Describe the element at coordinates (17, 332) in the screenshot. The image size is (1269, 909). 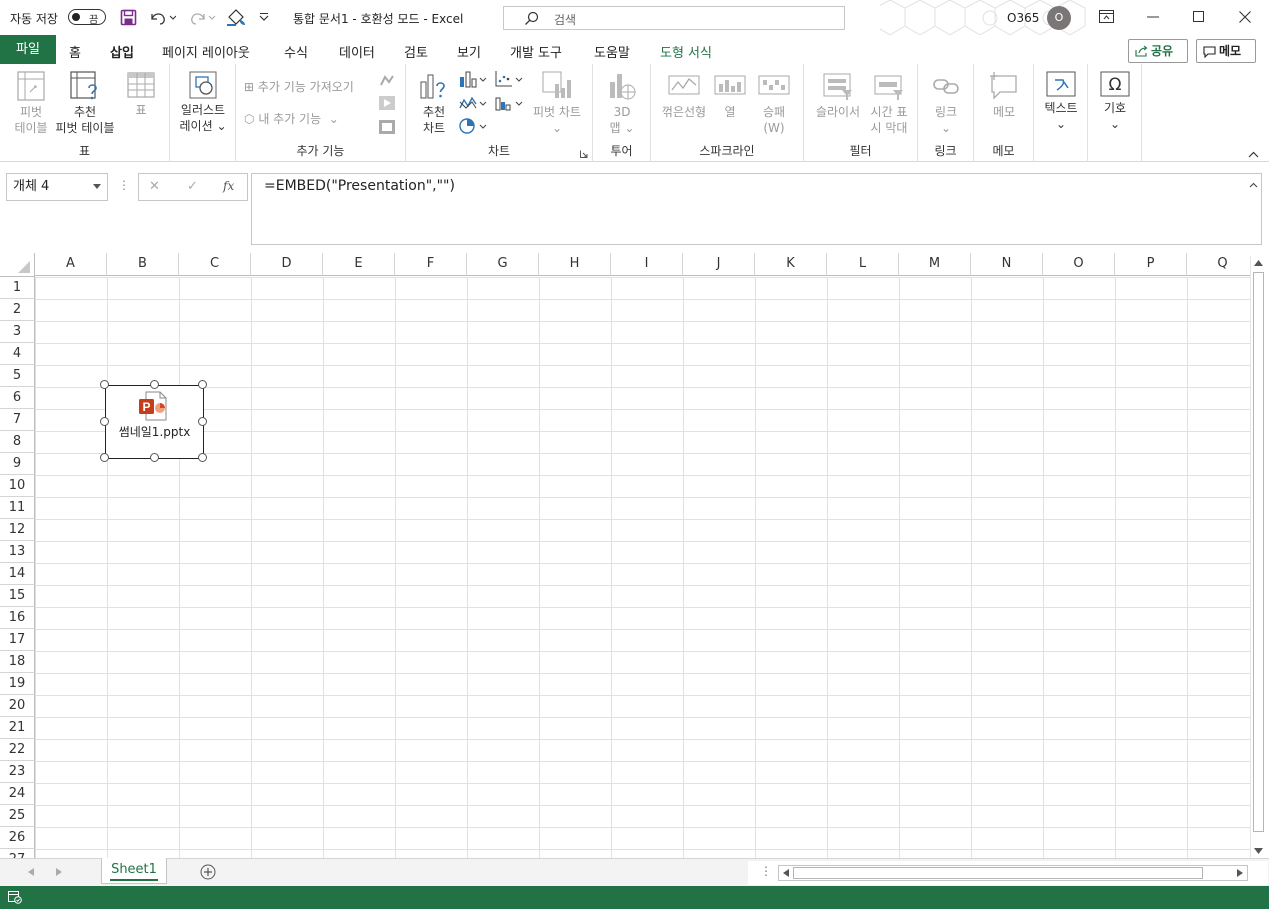
I see `row-header-3: 3` at that location.